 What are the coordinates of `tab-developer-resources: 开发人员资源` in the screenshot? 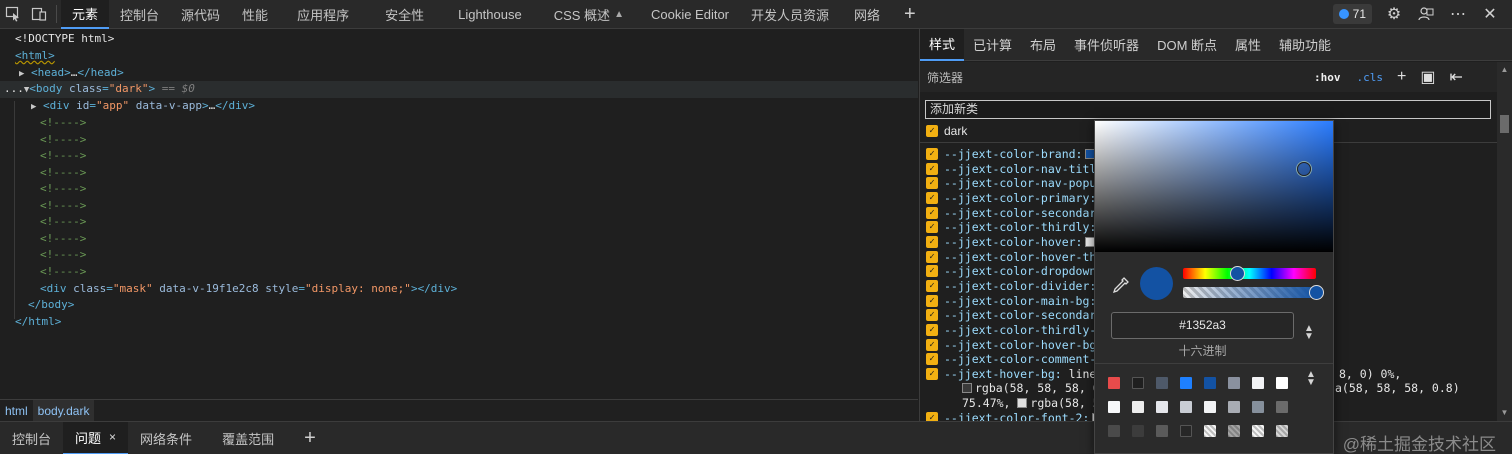 It's located at (790, 14).